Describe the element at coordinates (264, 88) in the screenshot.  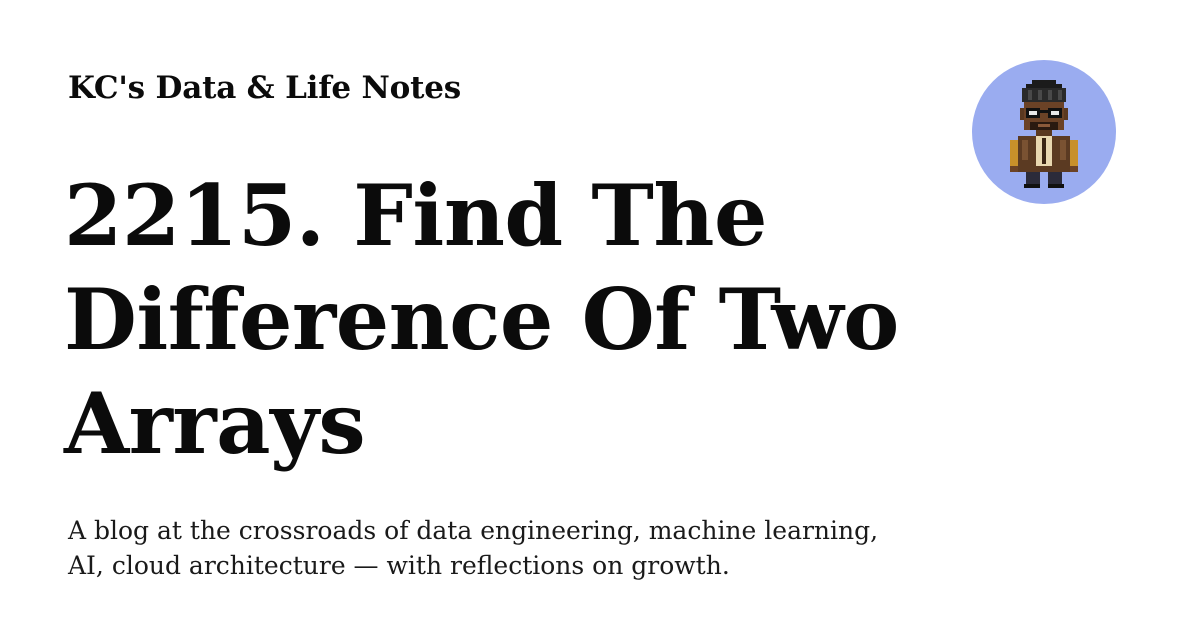
I see `site-name: KC's Data & Life Notes` at that location.